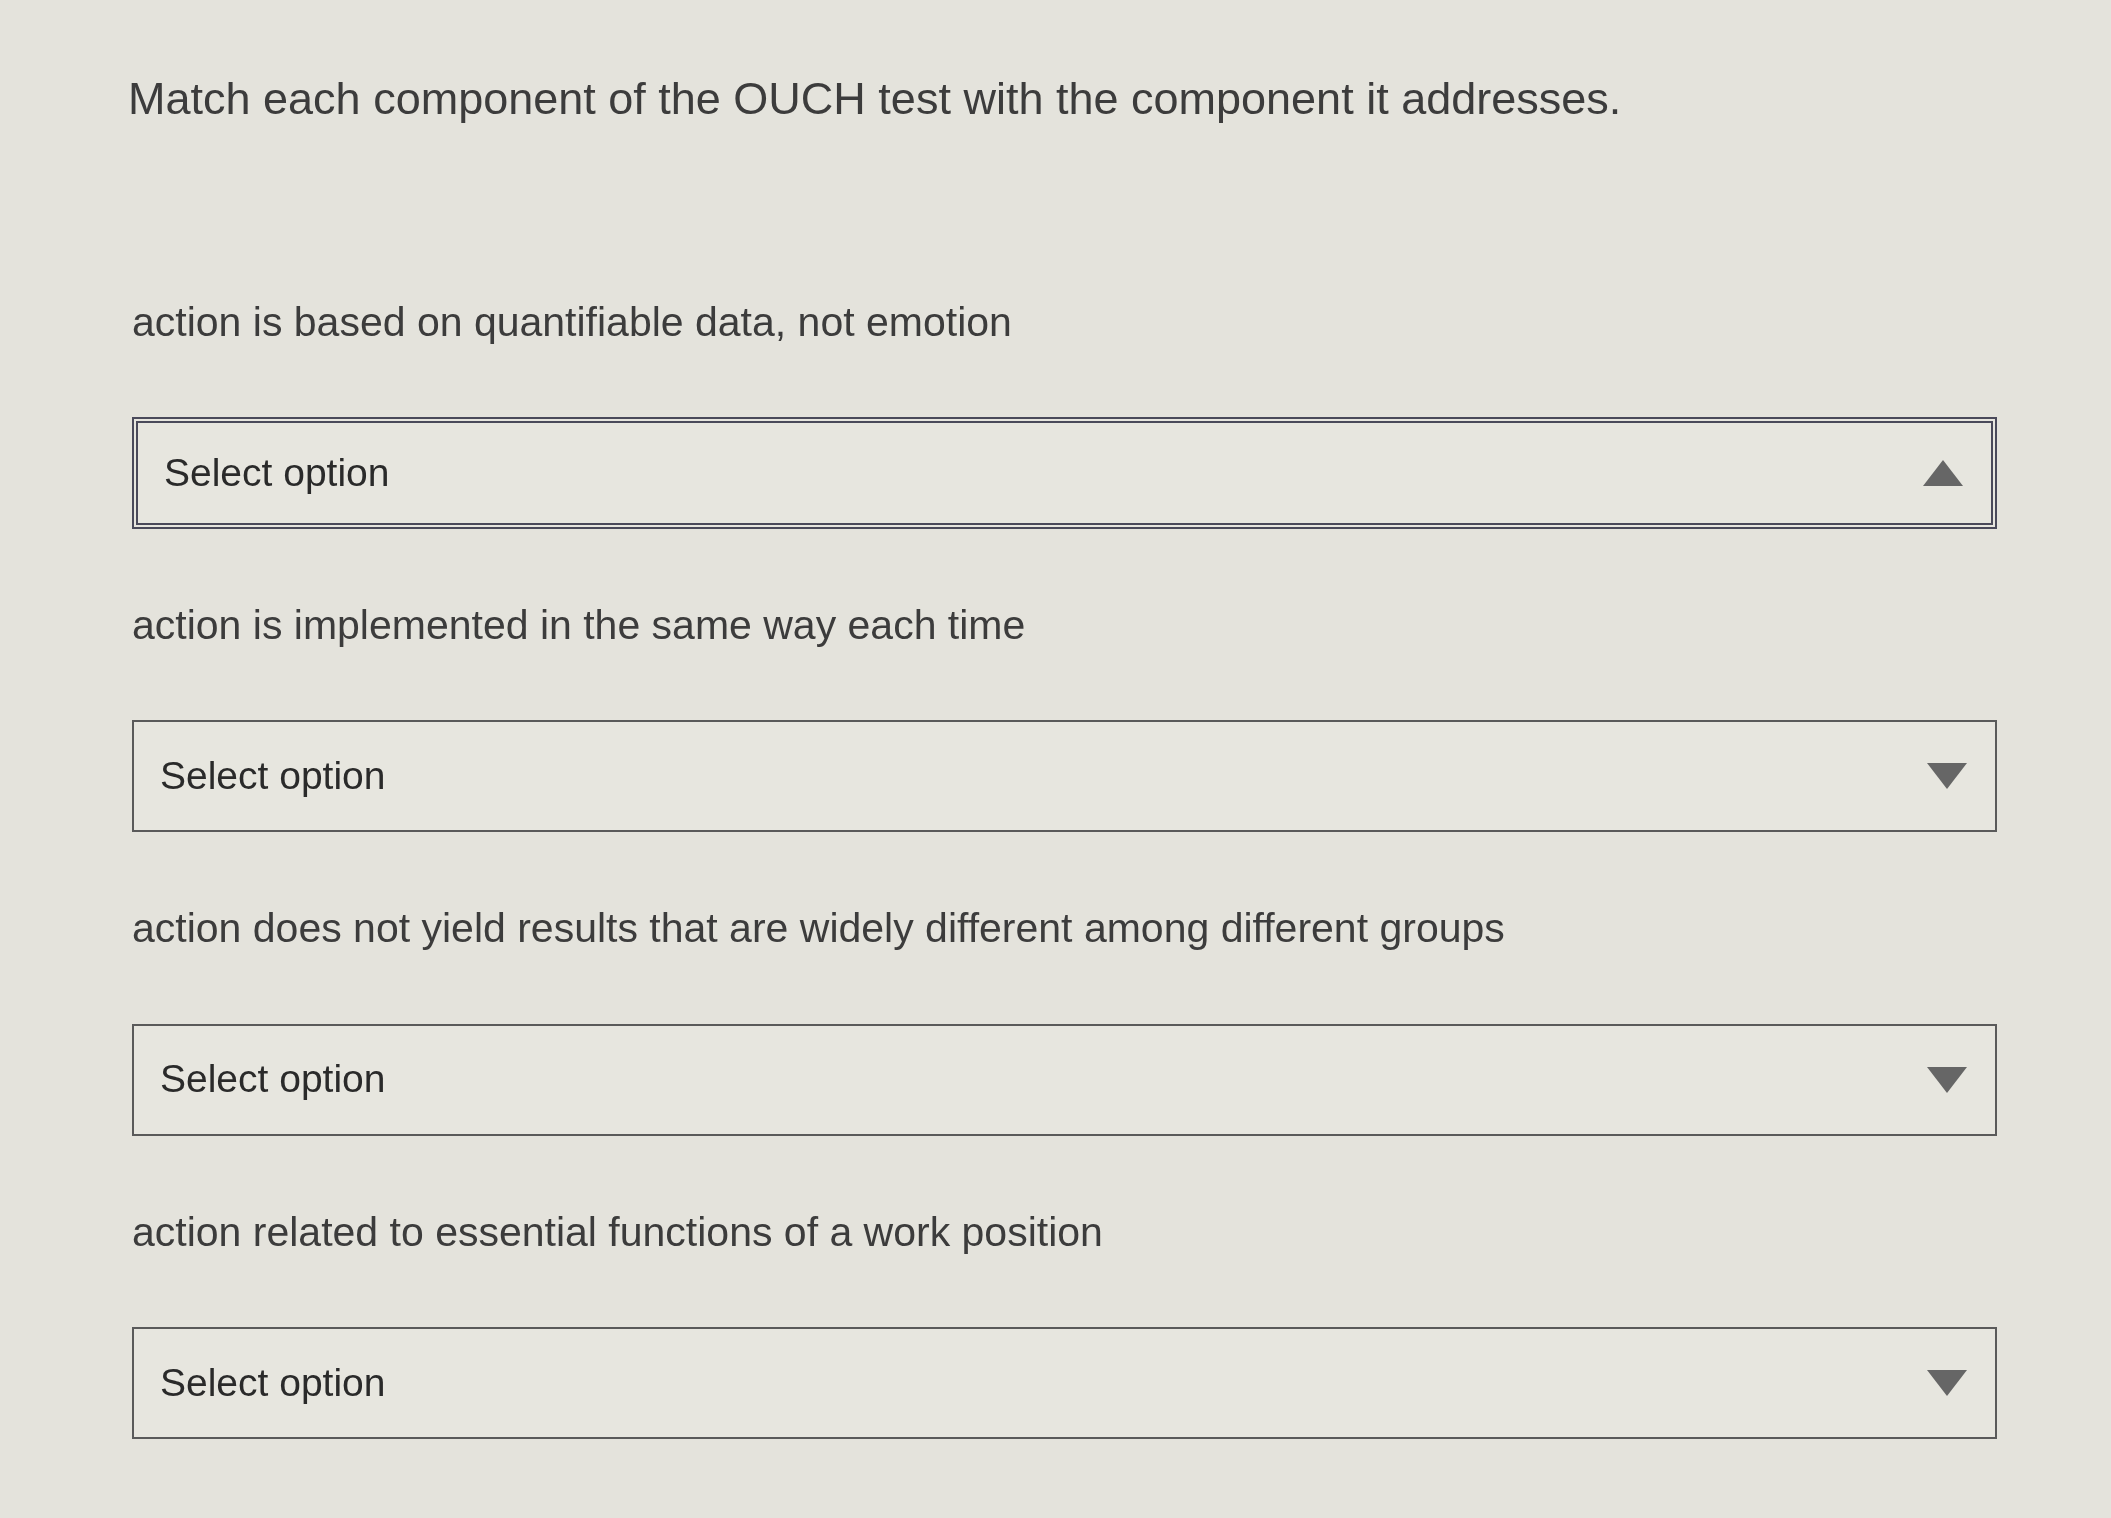 Image resolution: width=2111 pixels, height=1518 pixels. What do you see at coordinates (819, 929) in the screenshot?
I see `match-prompt: action does not yield results that are widely different among different groups` at bounding box center [819, 929].